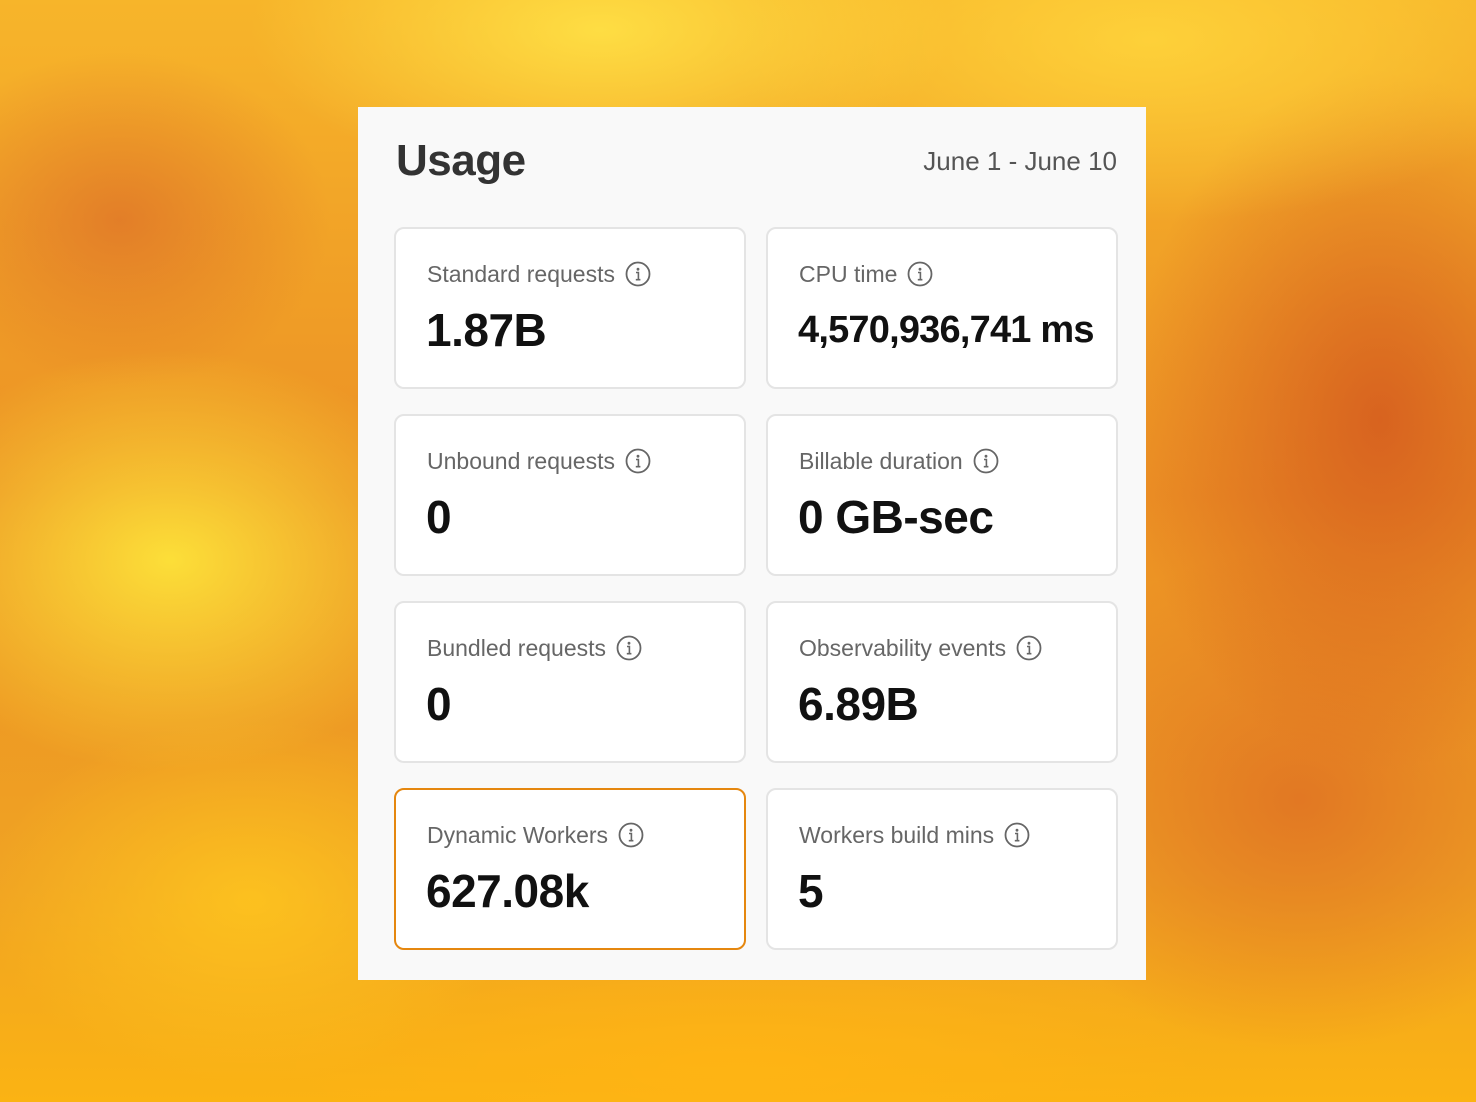 The image size is (1476, 1102). What do you see at coordinates (486, 330) in the screenshot?
I see `metric-value: 1.87B` at bounding box center [486, 330].